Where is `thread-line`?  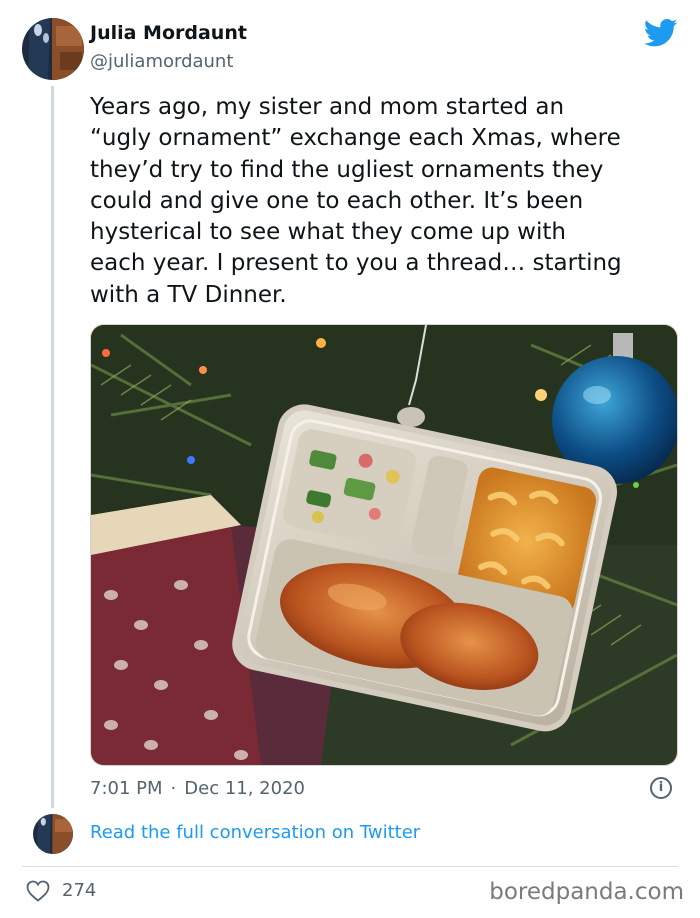
thread-line is located at coordinates (52, 447).